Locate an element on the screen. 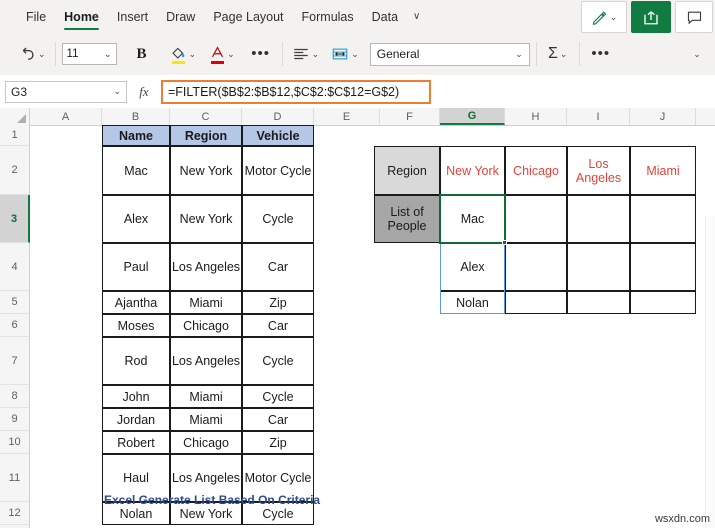 Image resolution: width=715 pixels, height=528 pixels. cell-d10: Zip is located at coordinates (278, 442).